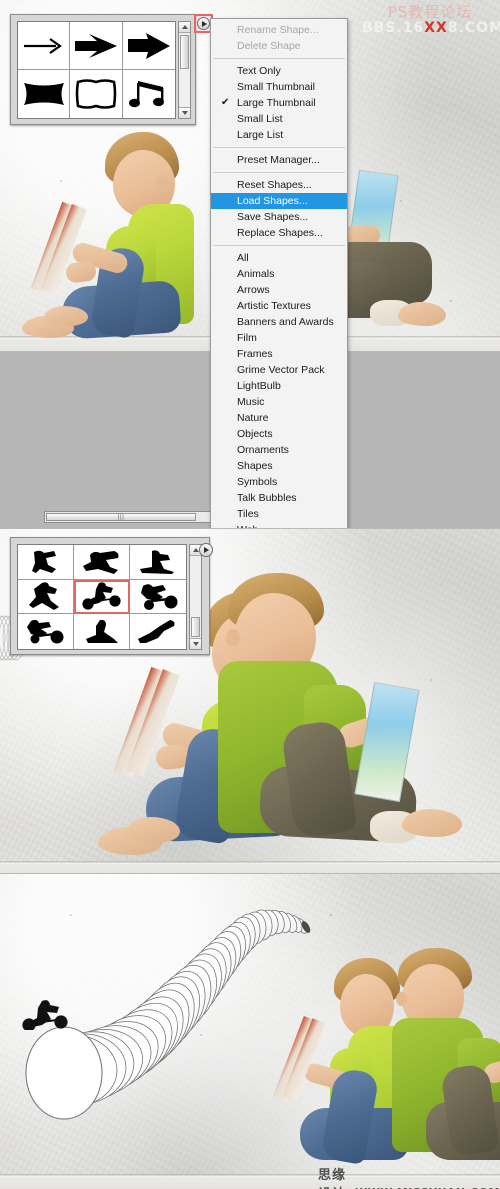 The width and height of the screenshot is (500, 1189). What do you see at coordinates (279, 418) in the screenshot?
I see `menu-item-nature: Nature` at bounding box center [279, 418].